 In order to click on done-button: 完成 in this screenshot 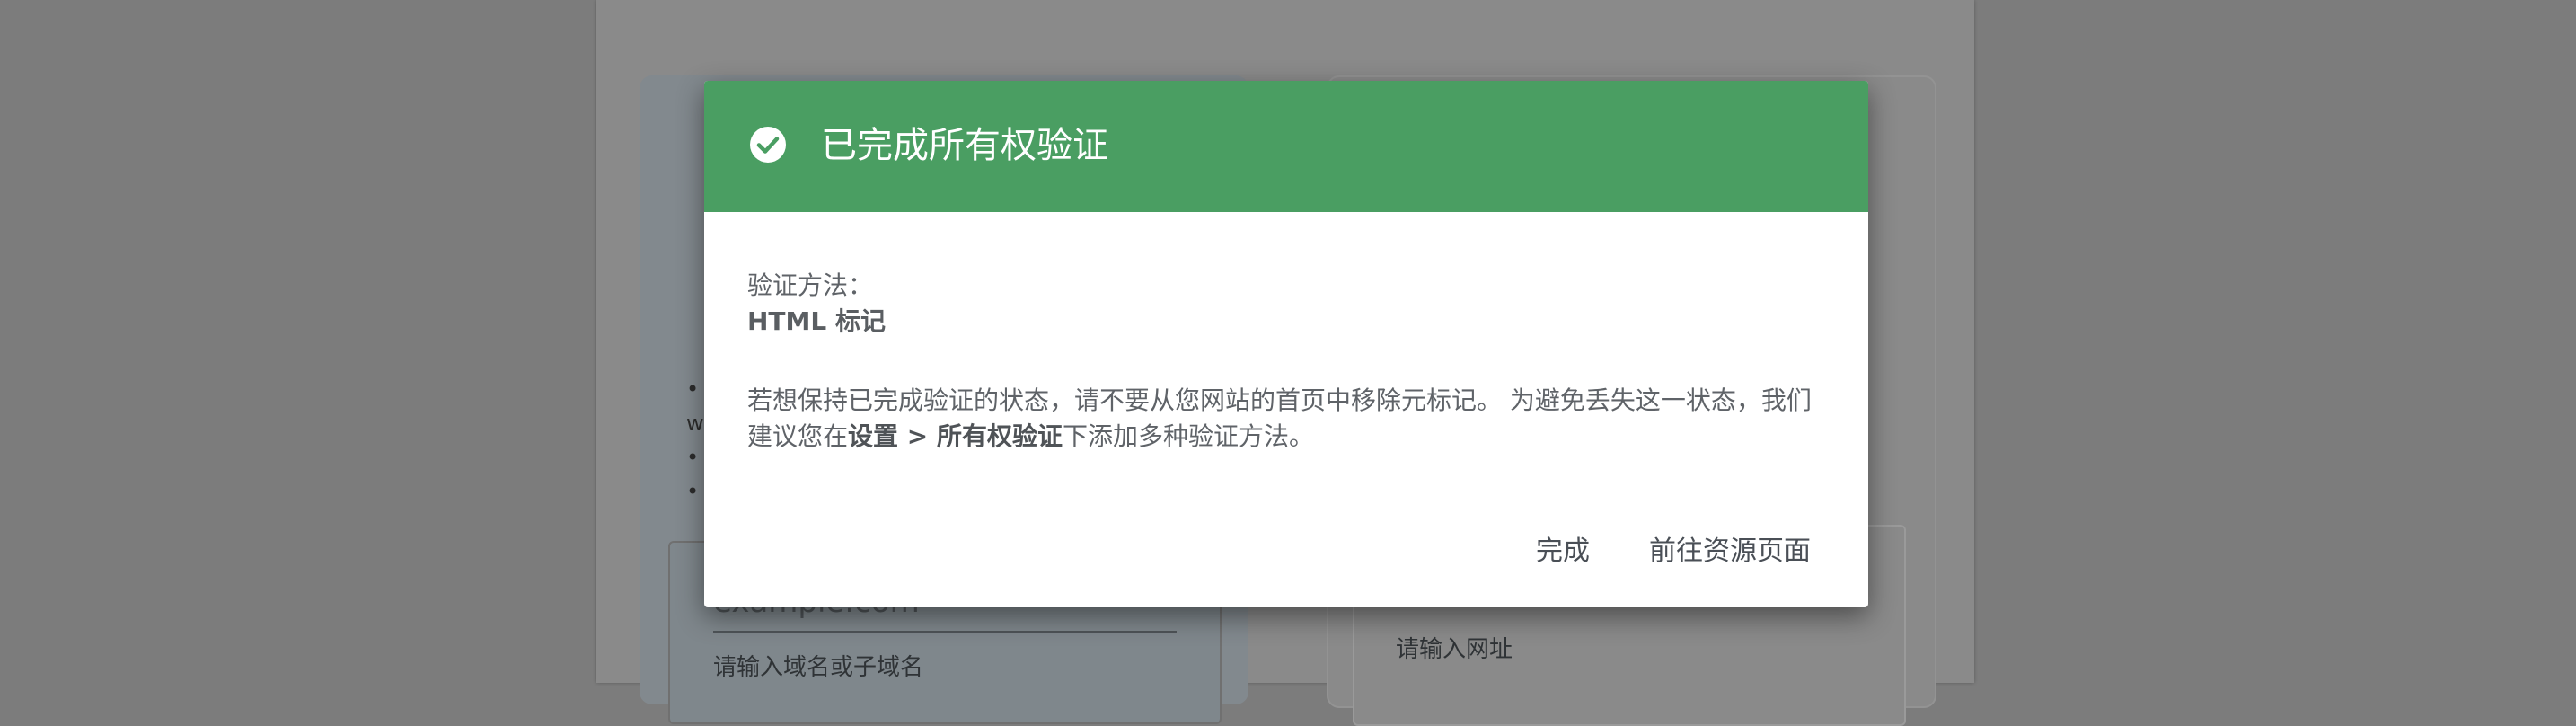, I will do `click(1563, 548)`.